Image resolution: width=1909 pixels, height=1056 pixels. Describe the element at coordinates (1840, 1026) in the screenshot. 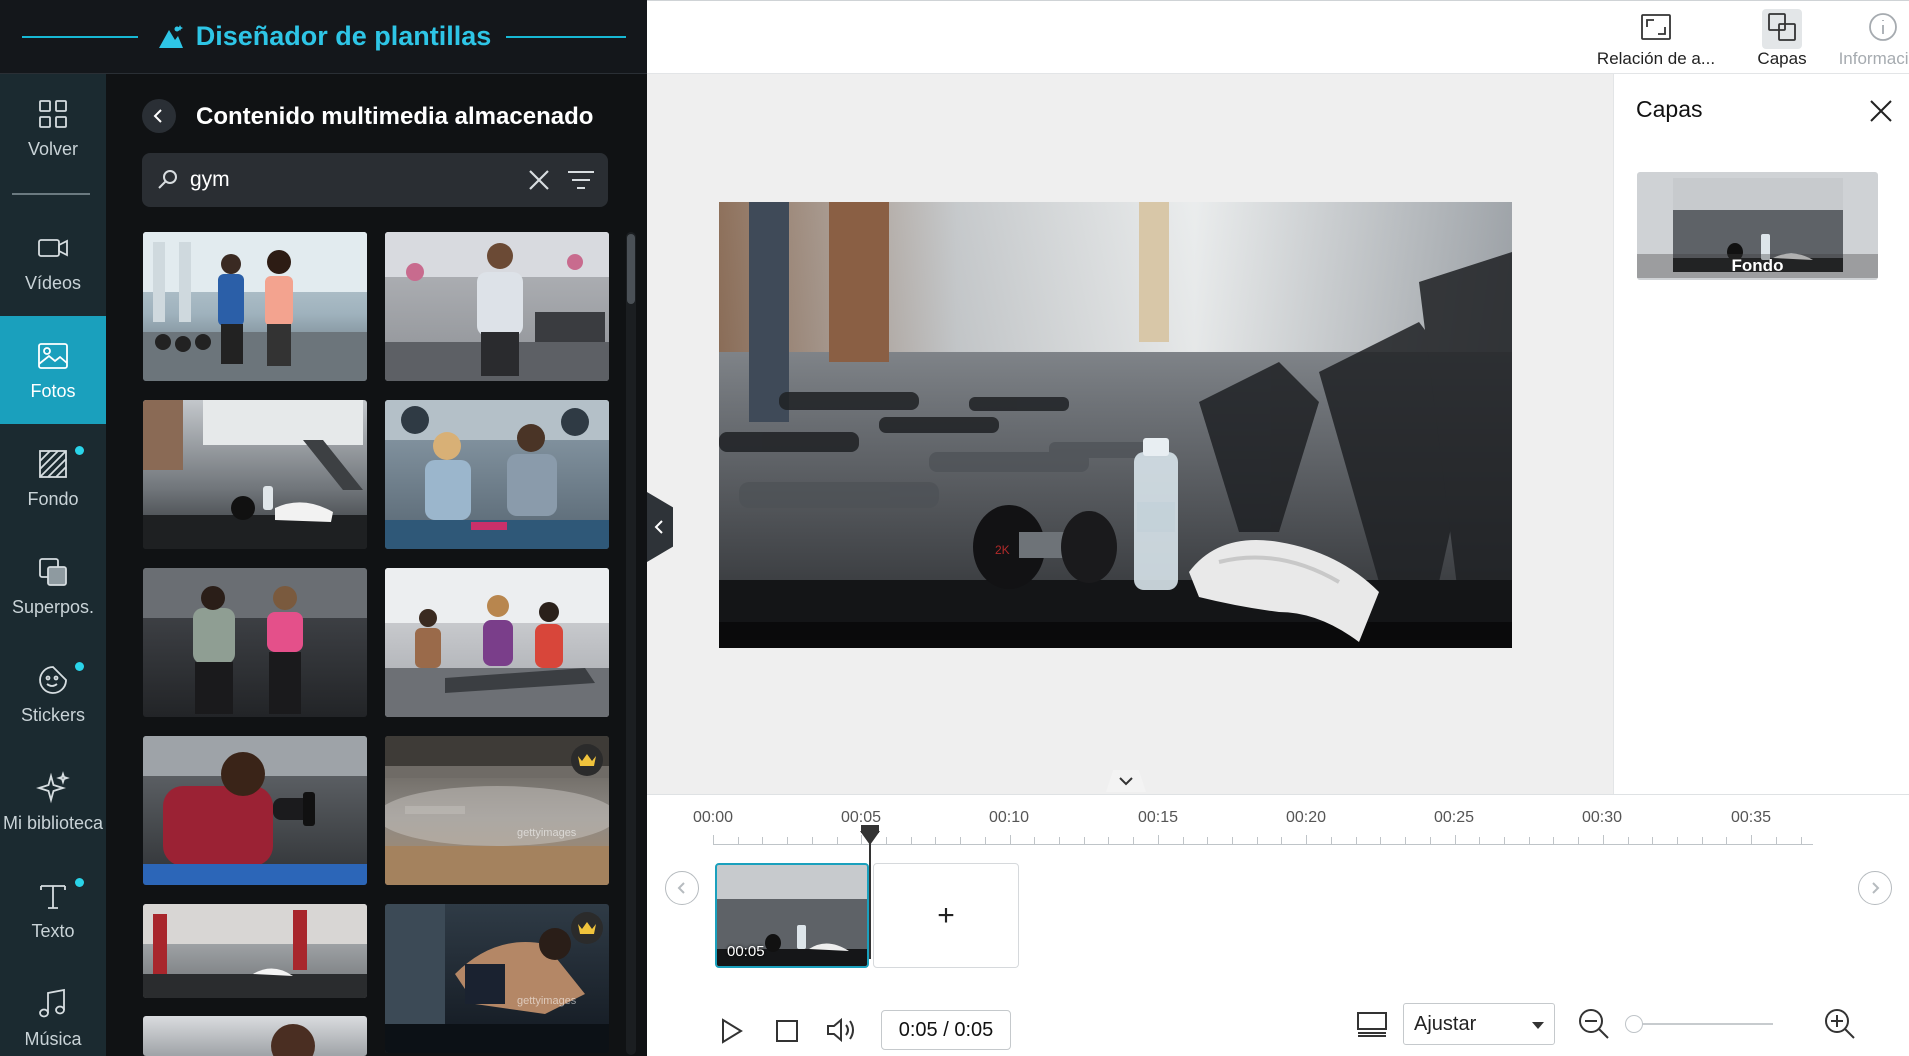

I see `zoom-in-button` at that location.